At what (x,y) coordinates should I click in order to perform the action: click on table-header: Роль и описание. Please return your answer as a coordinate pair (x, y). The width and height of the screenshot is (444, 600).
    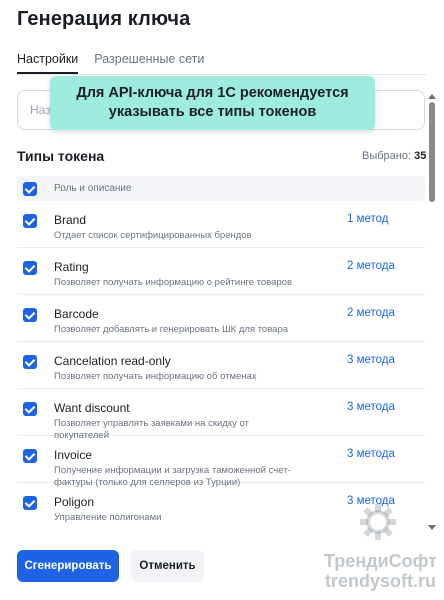
    Looking at the image, I should click on (221, 188).